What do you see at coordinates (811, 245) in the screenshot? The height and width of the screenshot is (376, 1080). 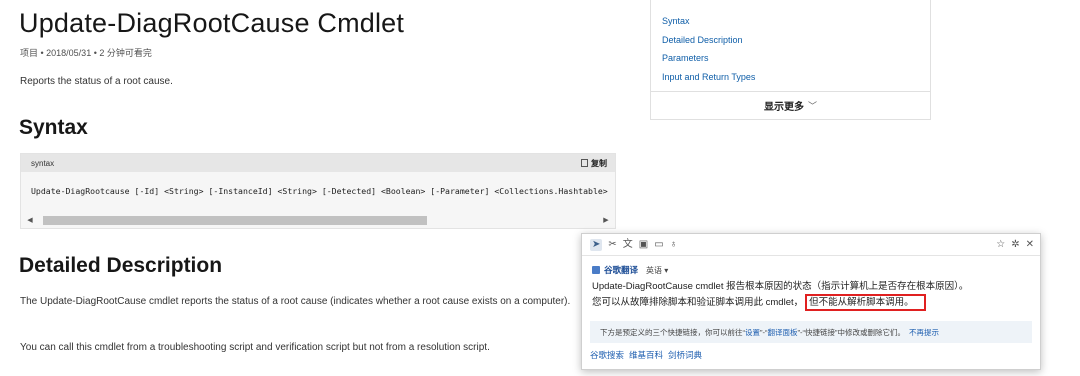 I see `popup-toolbar: ➤ ✂ 文 ▣ ▭ ♁ ☆ ✲ ✕` at bounding box center [811, 245].